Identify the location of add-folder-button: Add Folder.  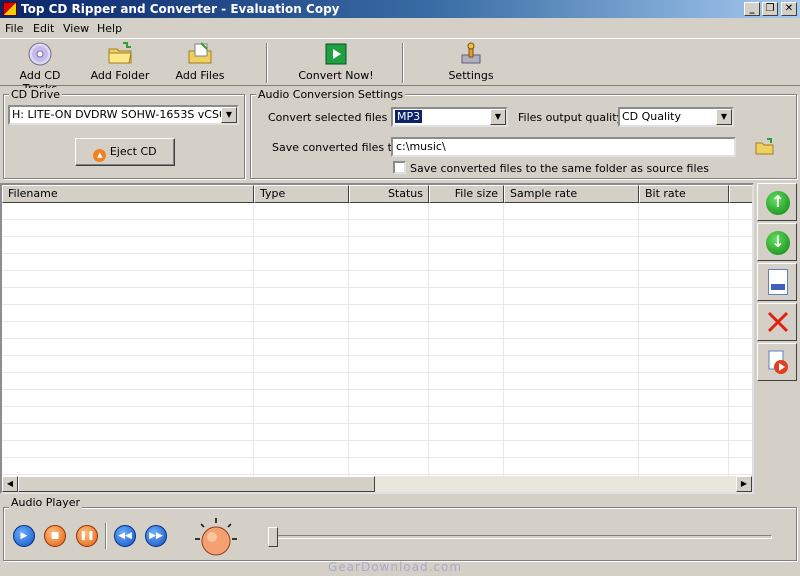
(120, 61).